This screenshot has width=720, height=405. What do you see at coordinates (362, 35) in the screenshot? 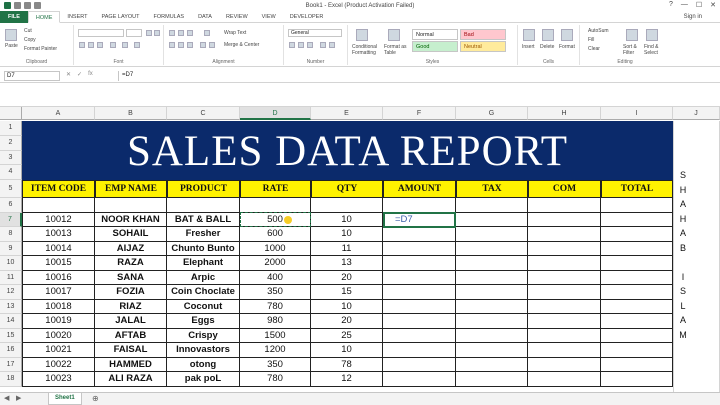
I see `conditional-formatting-icon` at bounding box center [362, 35].